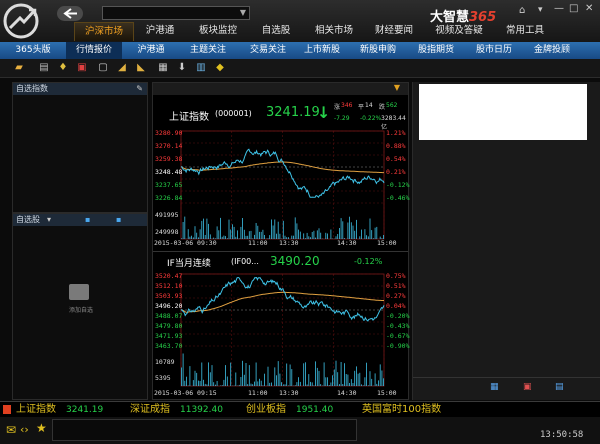 This screenshot has width=600, height=444. What do you see at coordinates (208, 50) in the screenshot?
I see `subtab-themes: 主题关注` at bounding box center [208, 50].